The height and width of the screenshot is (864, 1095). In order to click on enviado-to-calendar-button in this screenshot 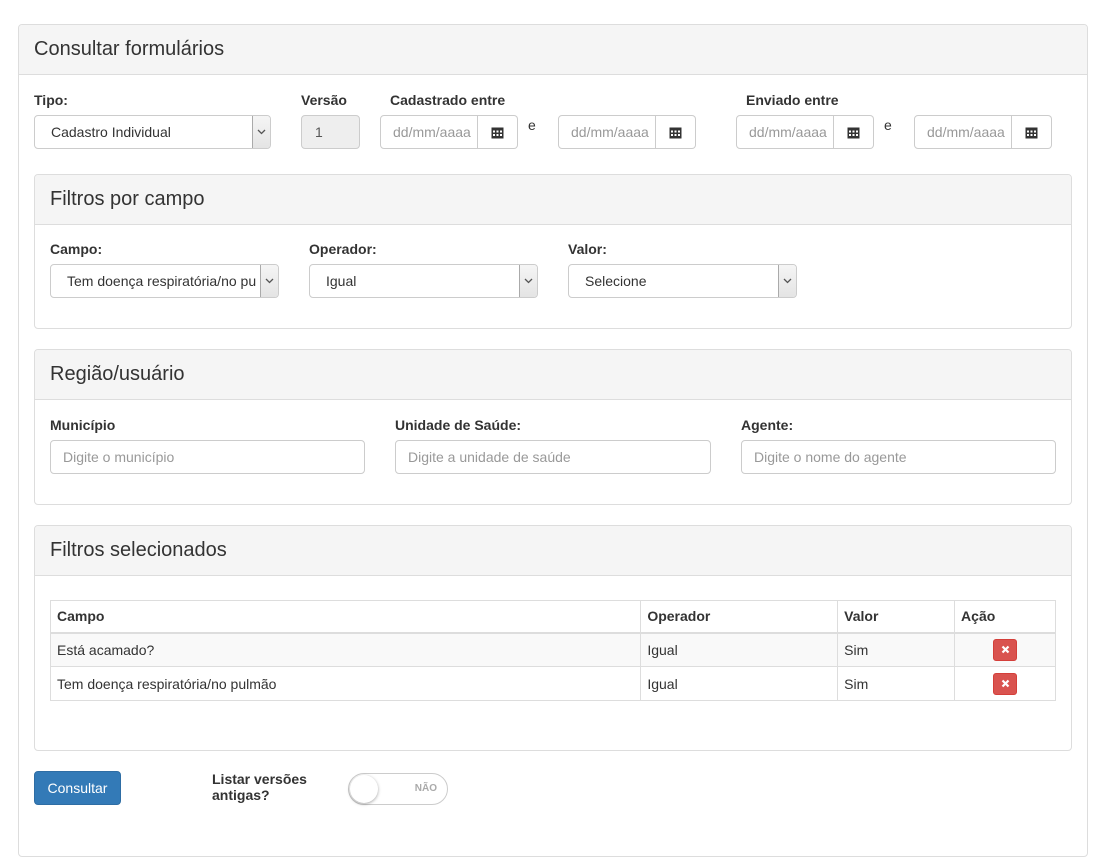, I will do `click(1032, 132)`.